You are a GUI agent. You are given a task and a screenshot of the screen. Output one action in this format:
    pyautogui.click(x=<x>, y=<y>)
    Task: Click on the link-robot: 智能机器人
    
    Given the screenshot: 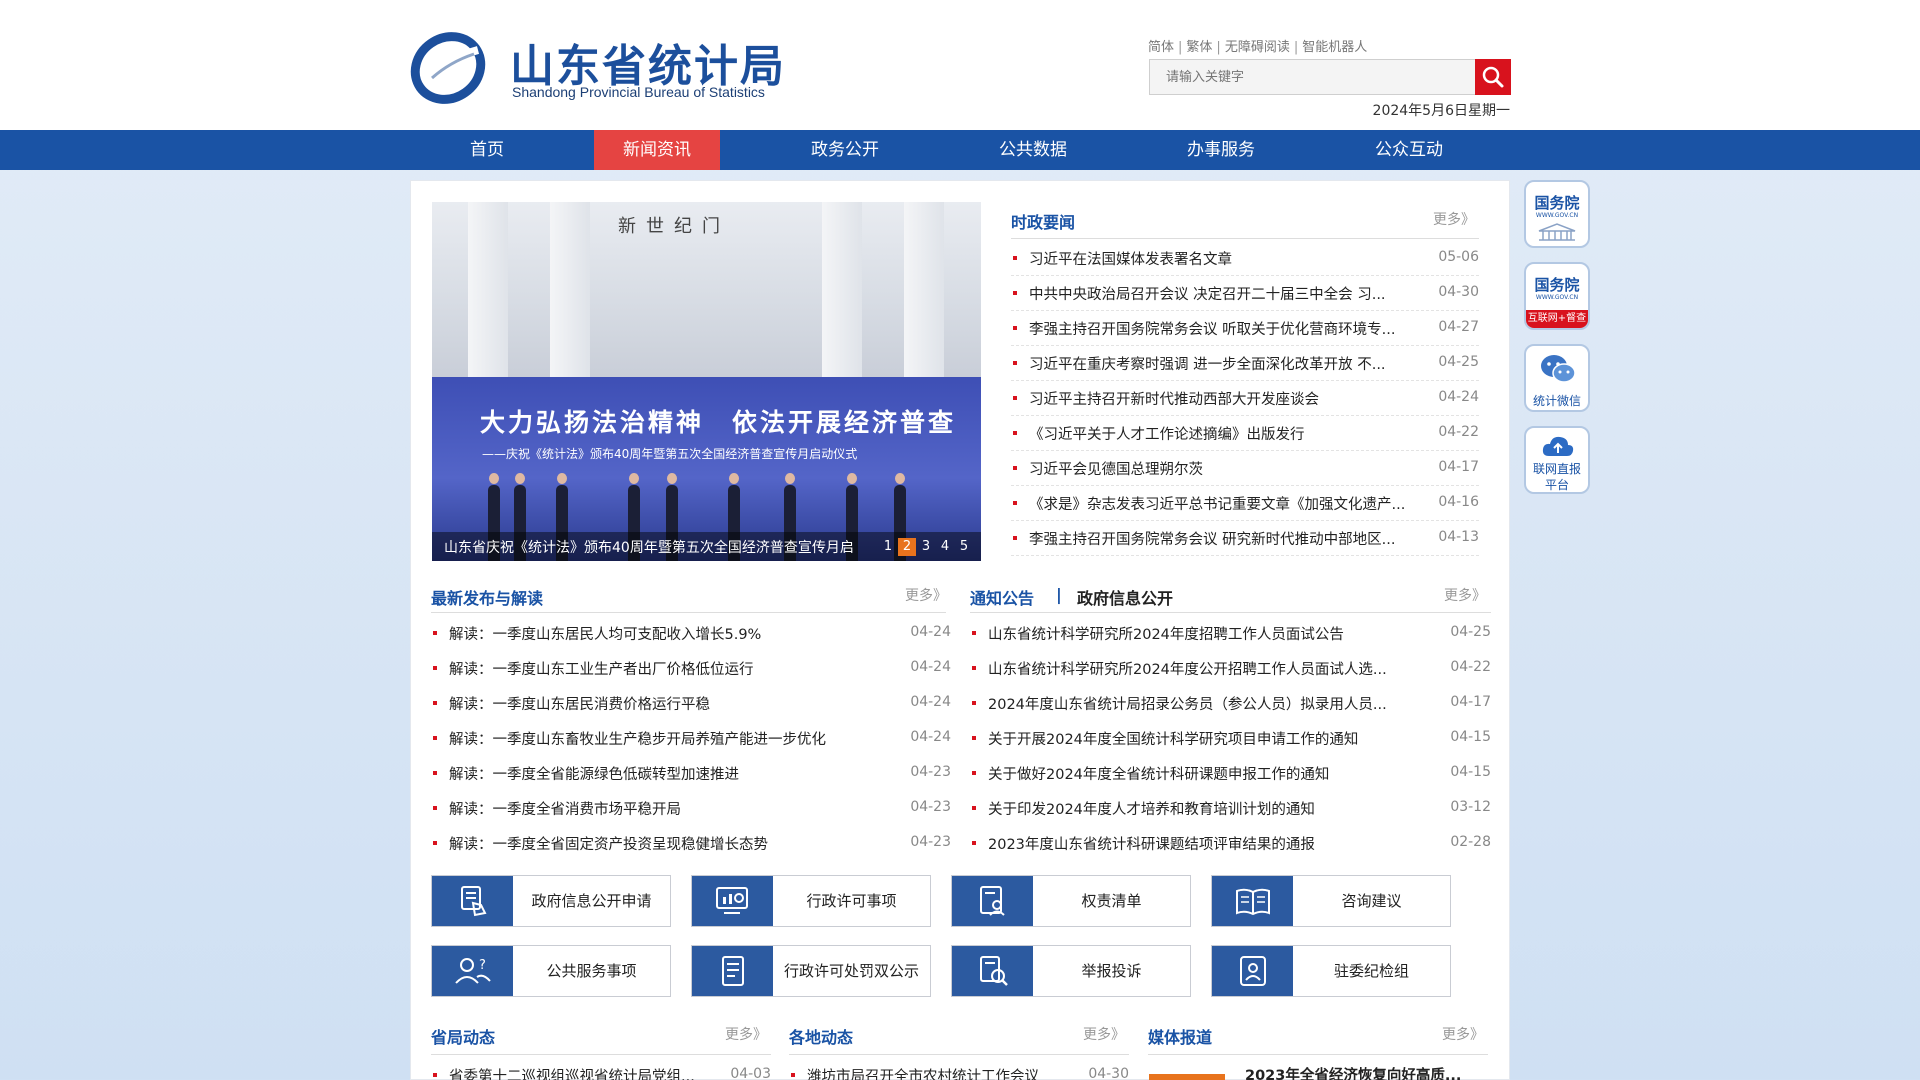 What is the action you would take?
    pyautogui.click(x=1334, y=47)
    